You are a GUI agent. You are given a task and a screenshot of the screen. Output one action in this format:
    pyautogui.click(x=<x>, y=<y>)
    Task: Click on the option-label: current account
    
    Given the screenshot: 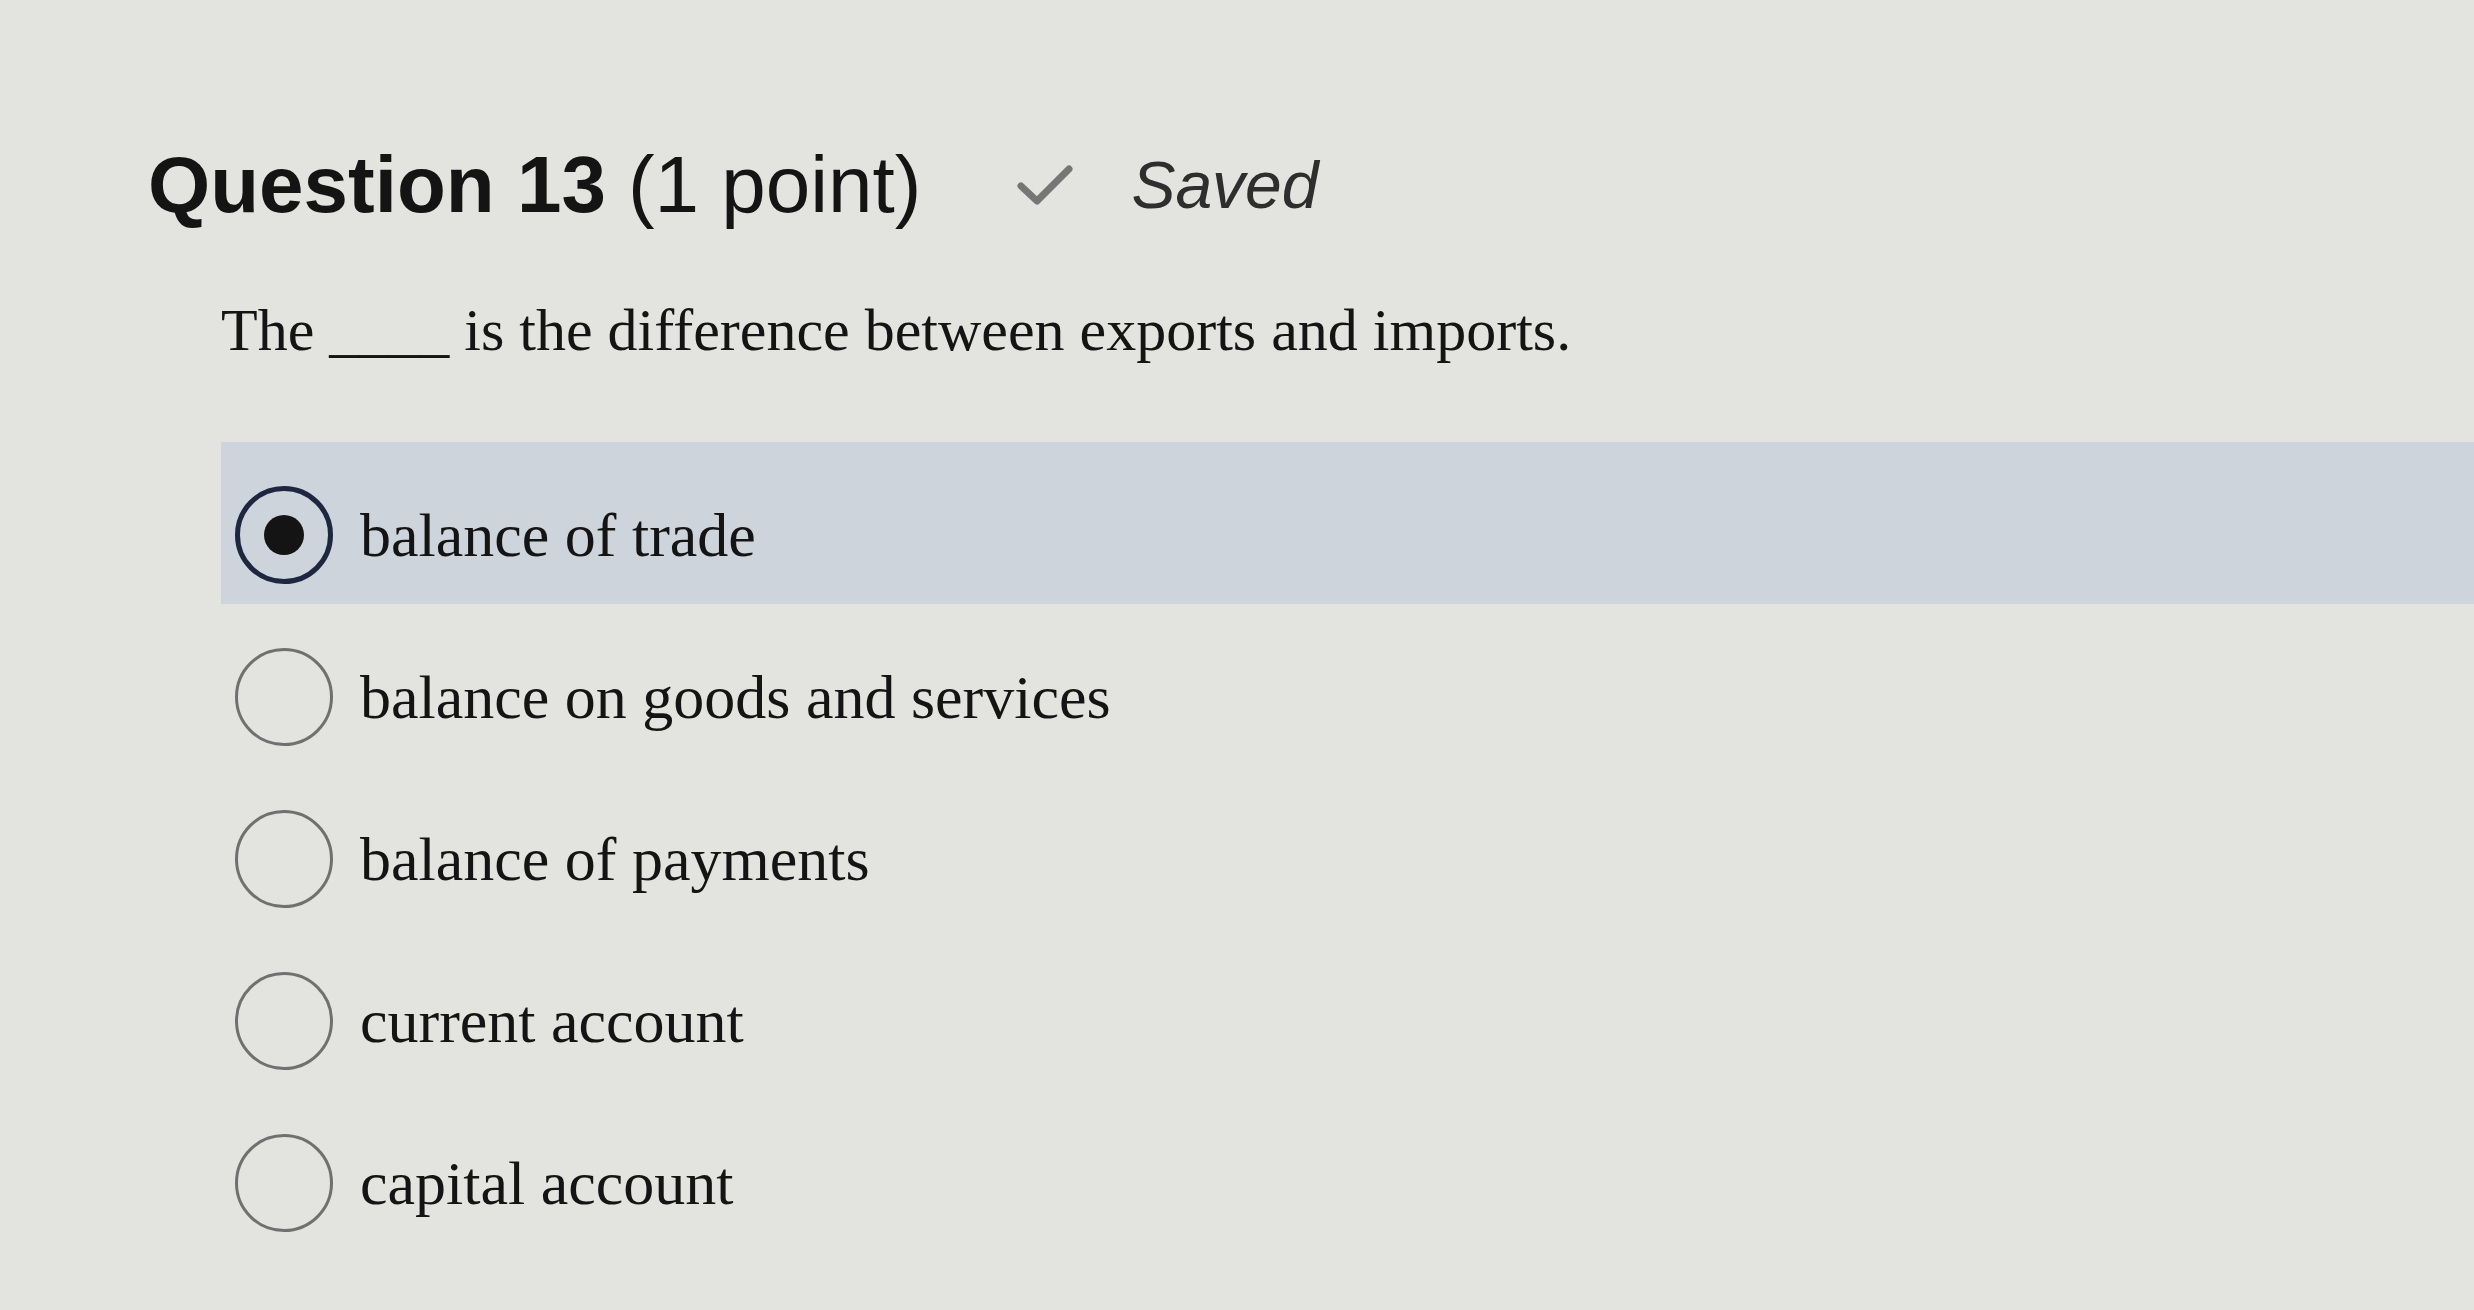 What is the action you would take?
    pyautogui.click(x=552, y=1021)
    